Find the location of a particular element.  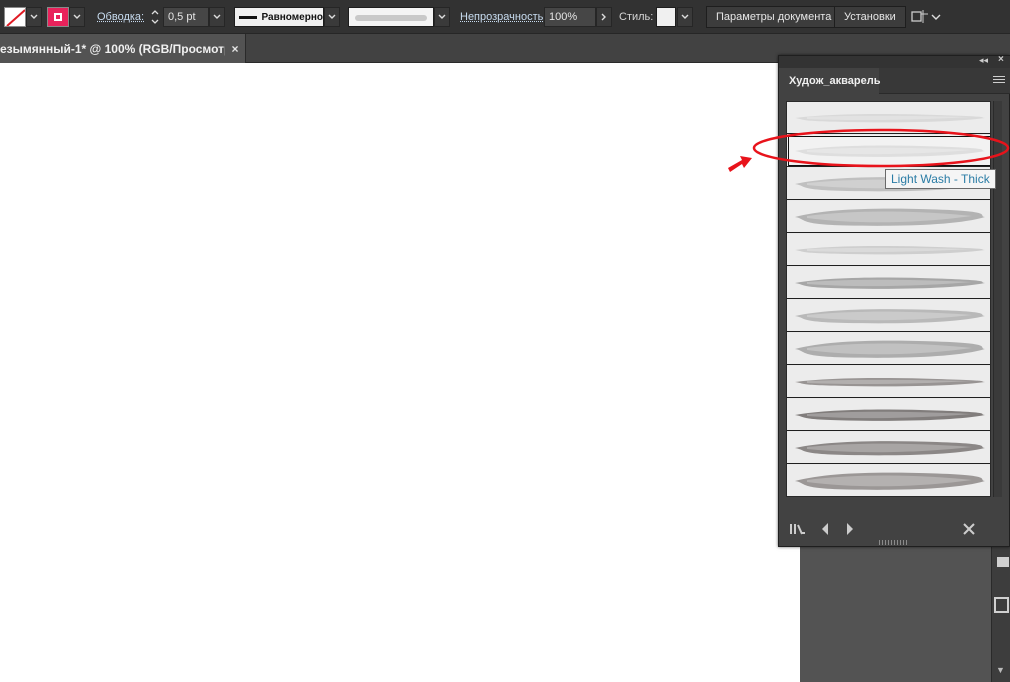

document-tab: езымянный-1* @ 100% (RGB/Просмотр) × is located at coordinates (123, 48).